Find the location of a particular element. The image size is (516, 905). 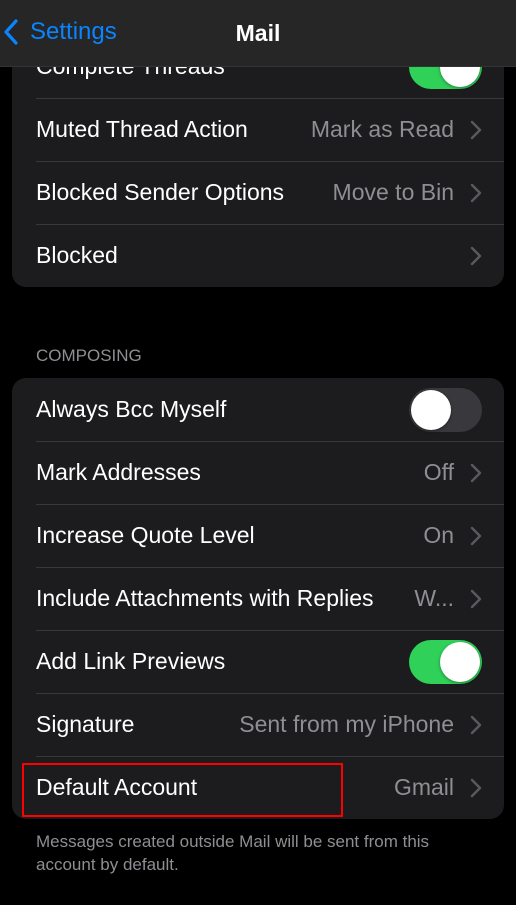

row-always-bcc-myself: Always Bcc Myself is located at coordinates (258, 409).